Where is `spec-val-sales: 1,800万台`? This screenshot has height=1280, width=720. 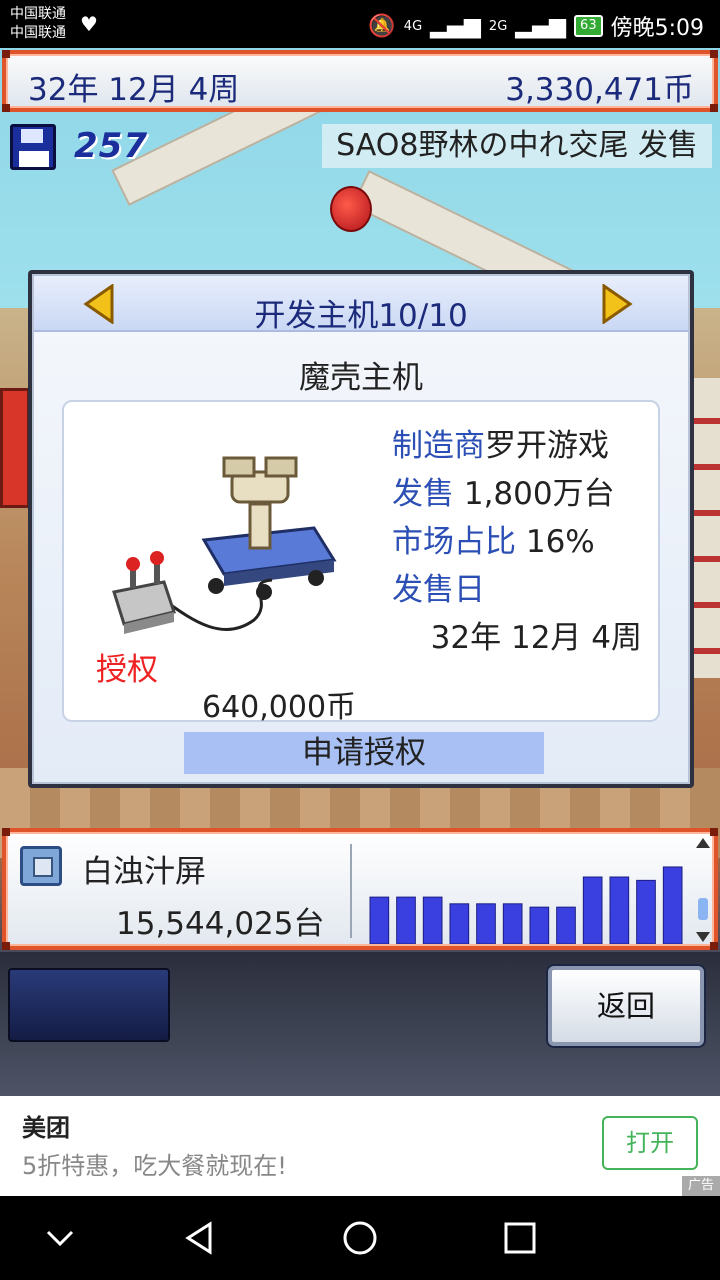
spec-val-sales: 1,800万台 is located at coordinates (534, 494).